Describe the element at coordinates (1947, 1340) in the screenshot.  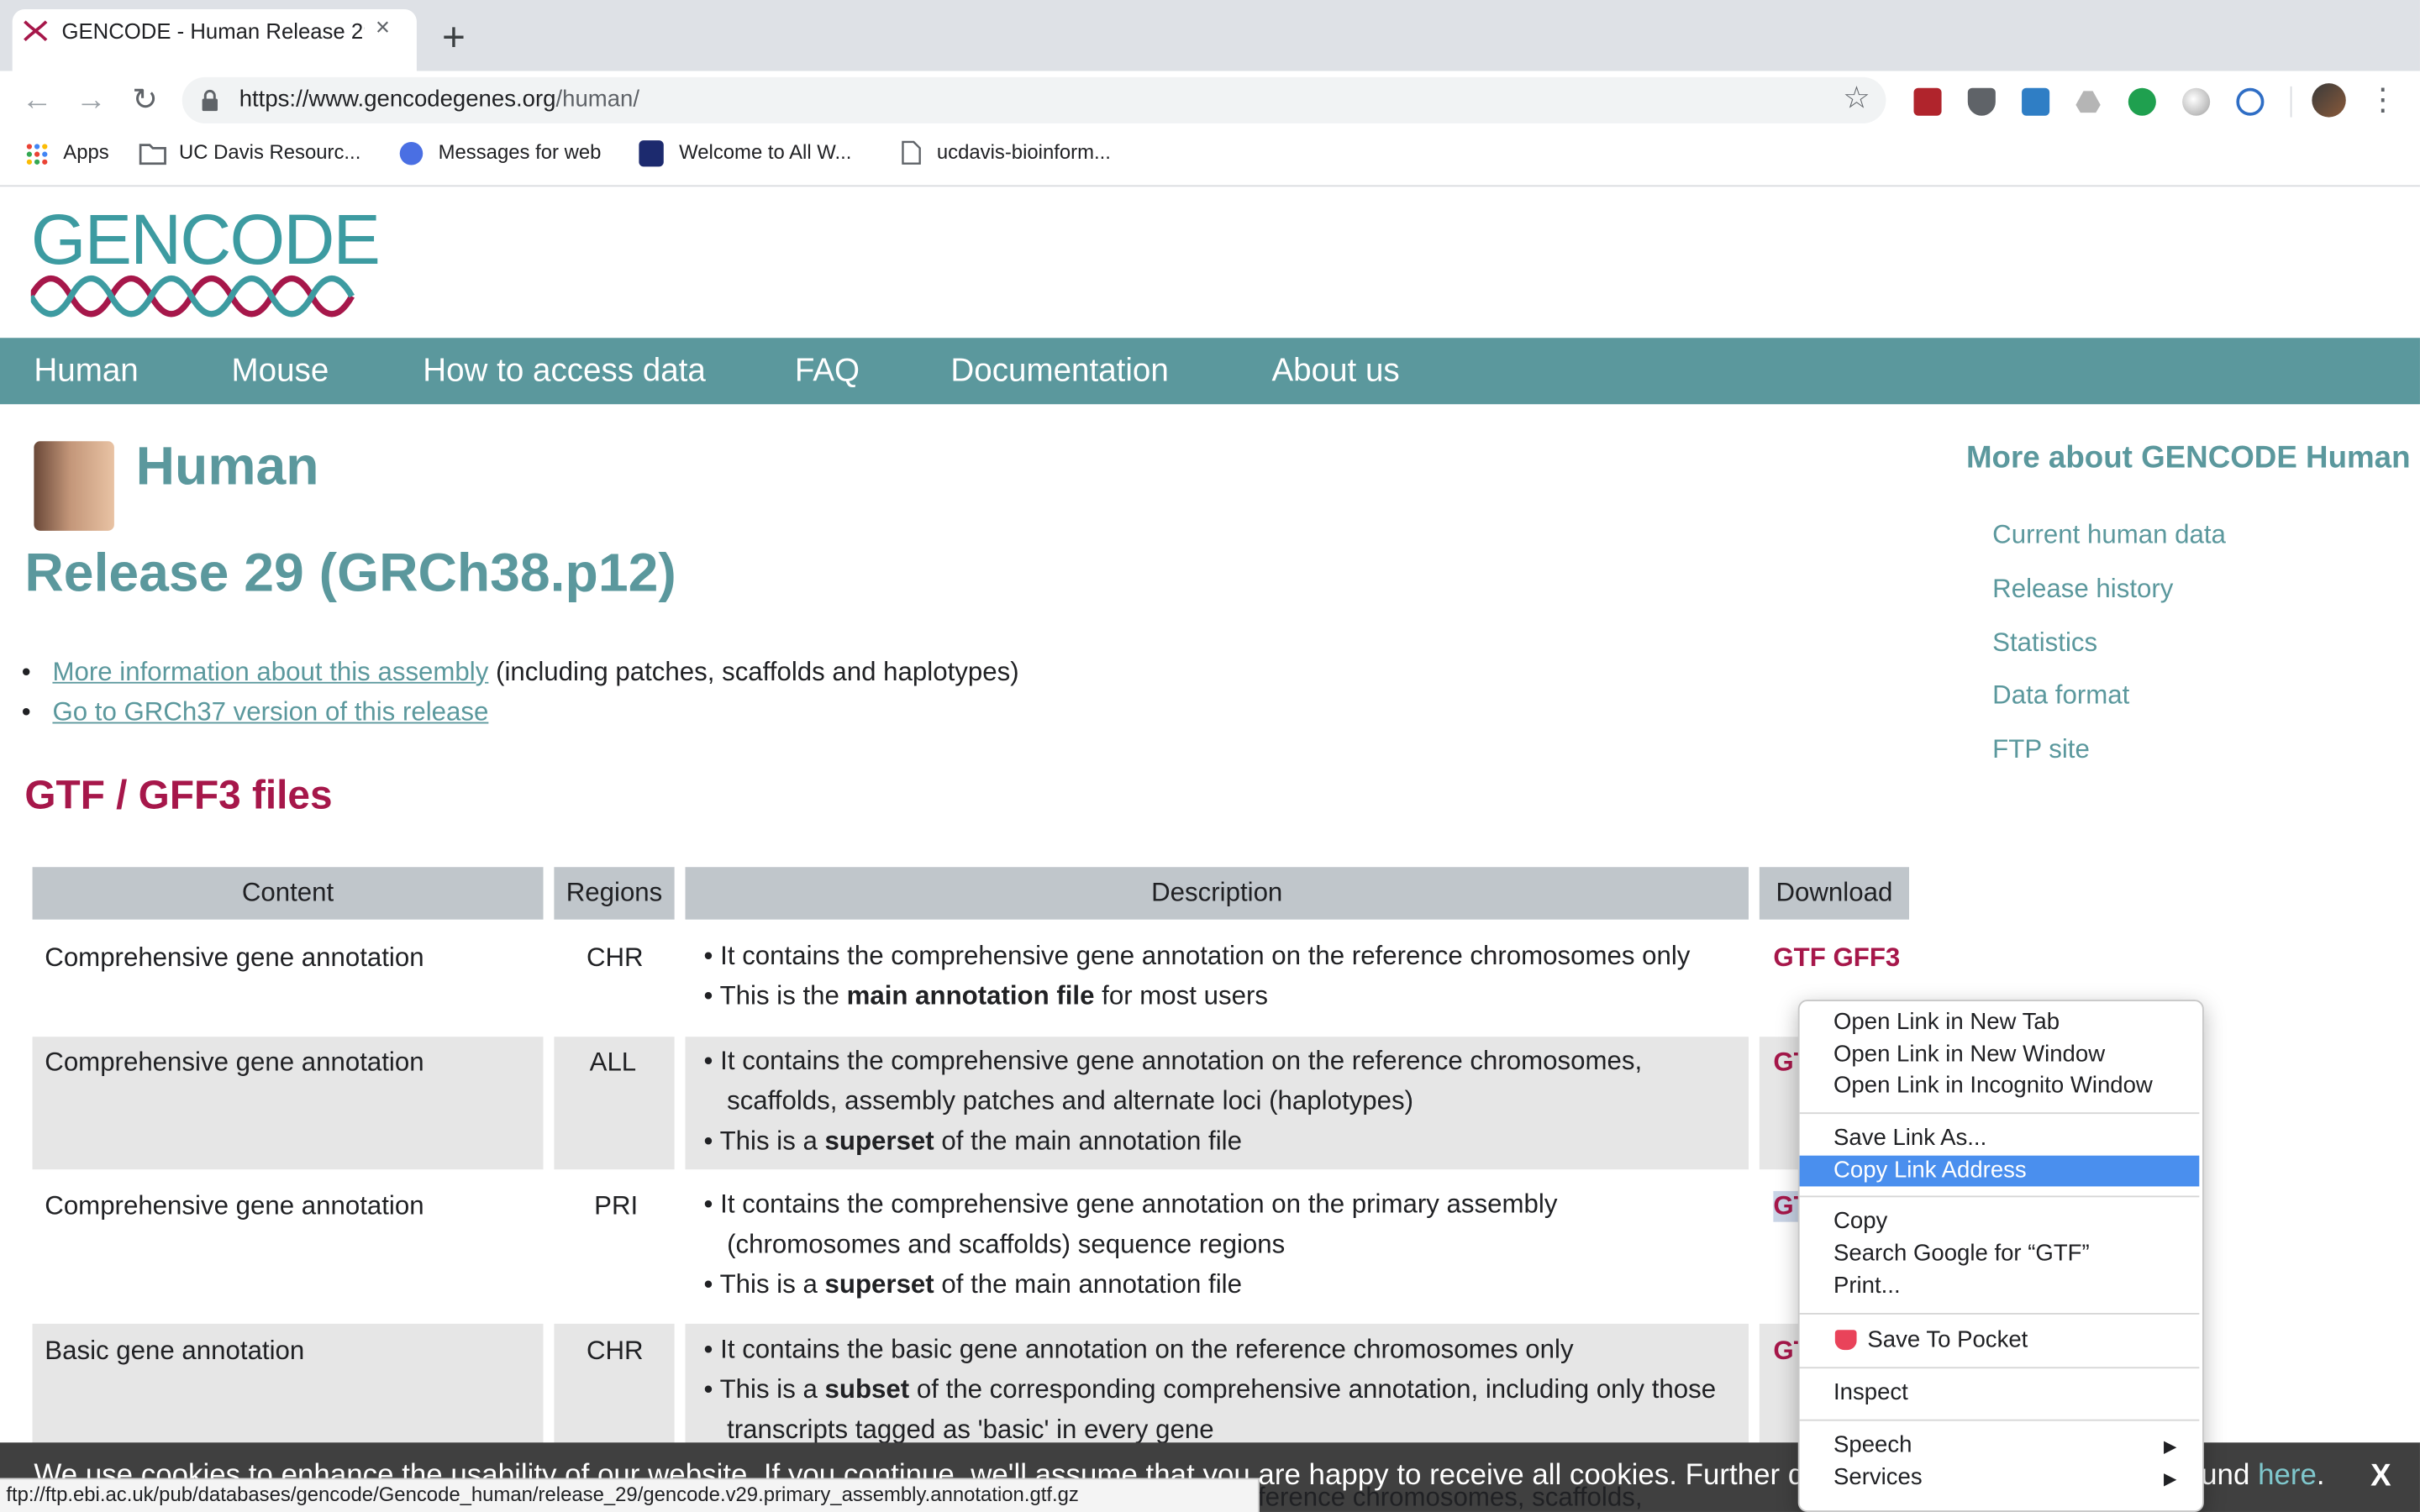
I see `ctx-save-to-pocket: Save To Pocket` at that location.